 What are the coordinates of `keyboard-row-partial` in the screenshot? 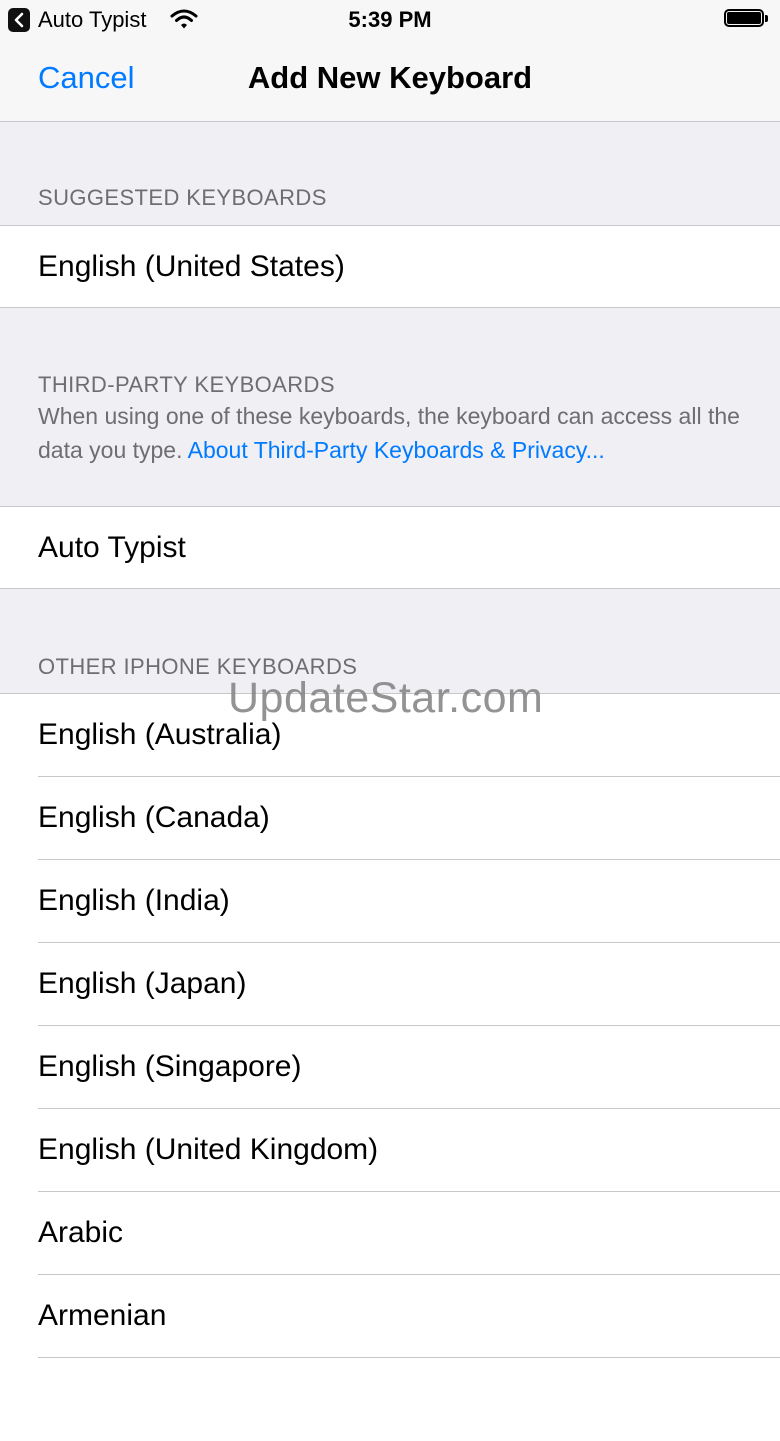 It's located at (390, 1399).